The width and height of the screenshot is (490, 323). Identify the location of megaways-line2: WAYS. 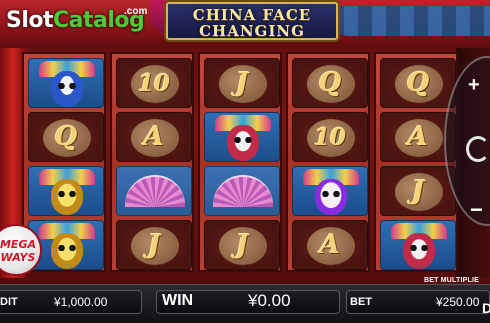
(18, 257).